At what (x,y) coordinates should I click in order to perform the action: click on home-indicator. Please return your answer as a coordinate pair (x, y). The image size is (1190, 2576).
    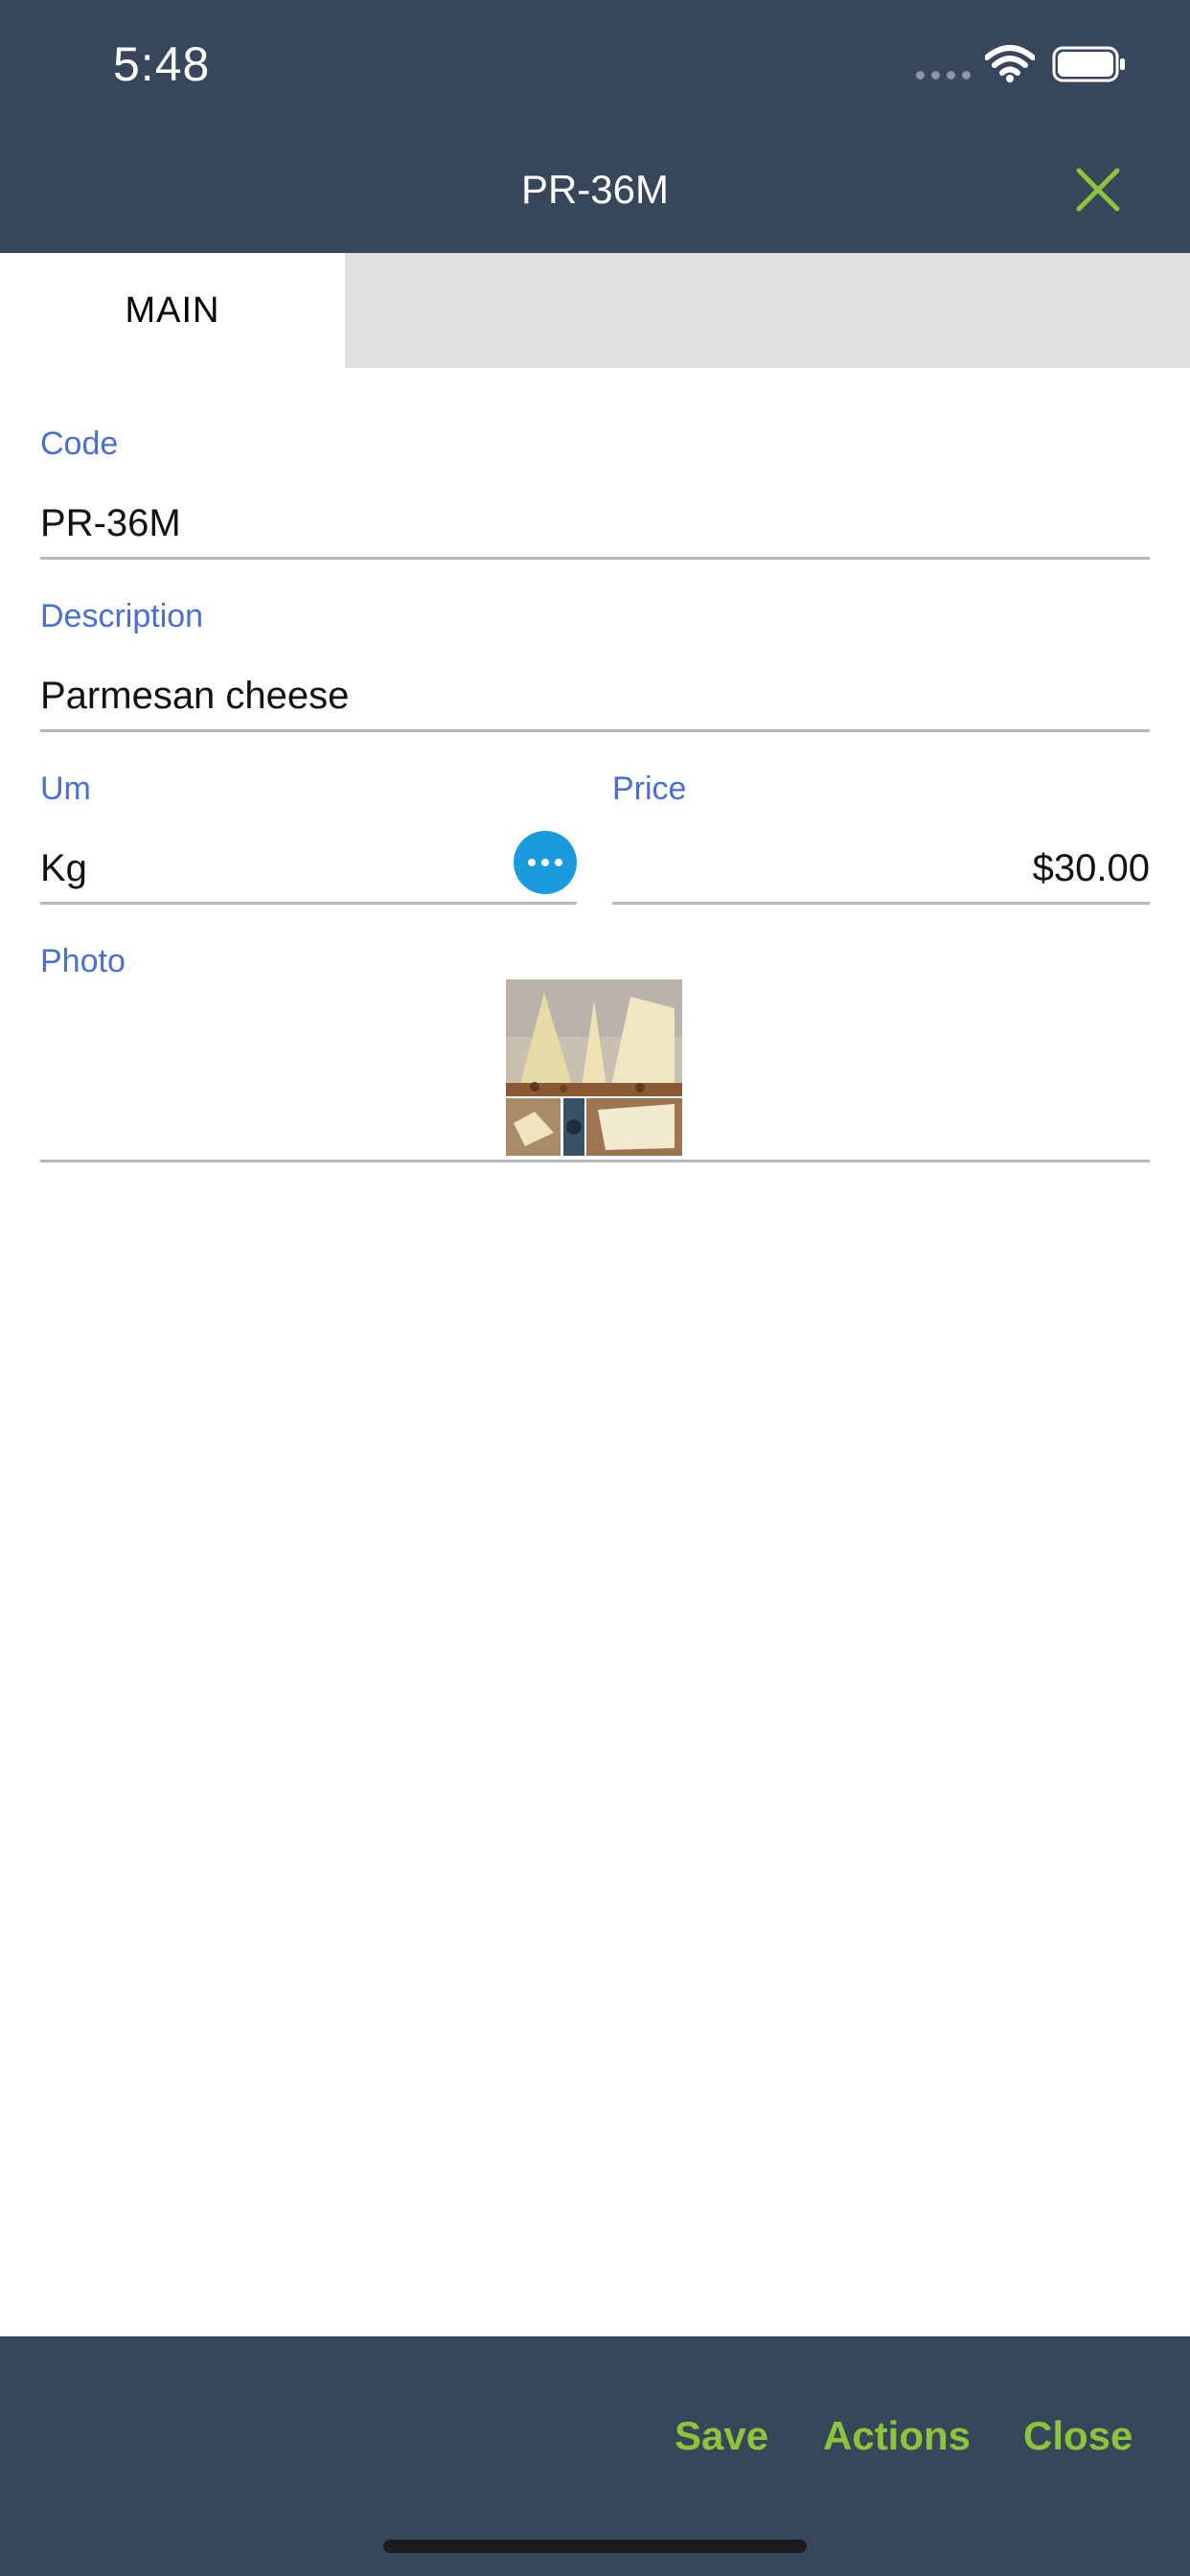
    Looking at the image, I should click on (595, 2546).